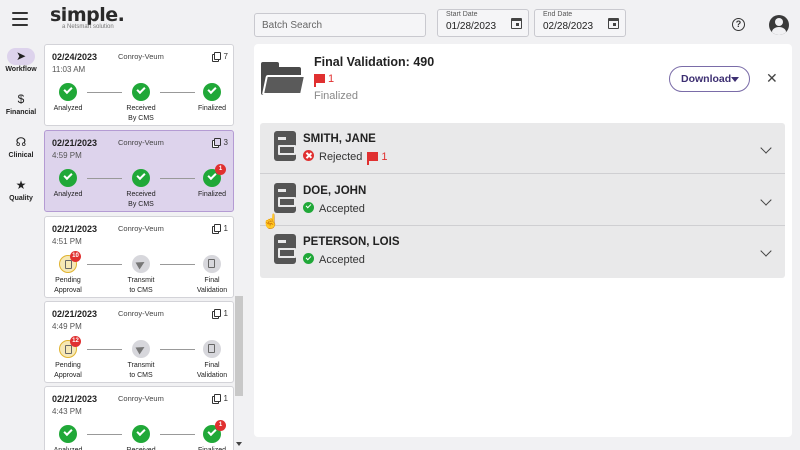 This screenshot has height=450, width=800. What do you see at coordinates (374, 62) in the screenshot?
I see `batch-title: Final Validation: 490` at bounding box center [374, 62].